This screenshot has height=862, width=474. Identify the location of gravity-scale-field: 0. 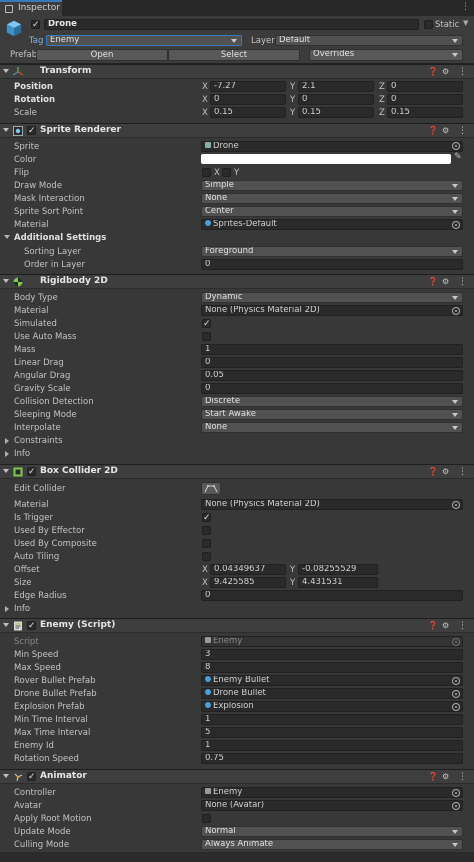
(332, 388).